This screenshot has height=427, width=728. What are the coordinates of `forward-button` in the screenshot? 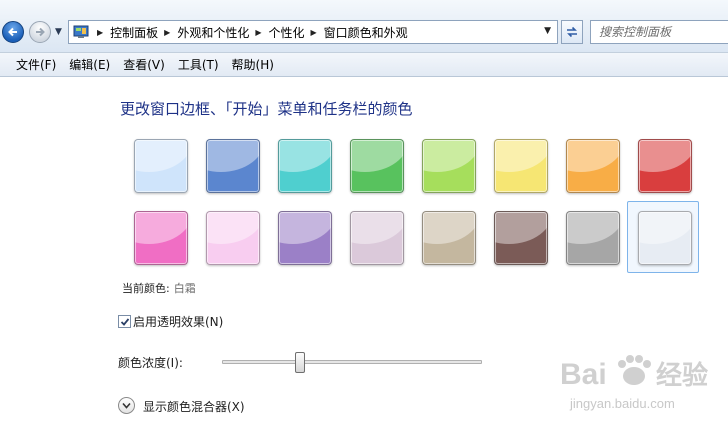 It's located at (40, 32).